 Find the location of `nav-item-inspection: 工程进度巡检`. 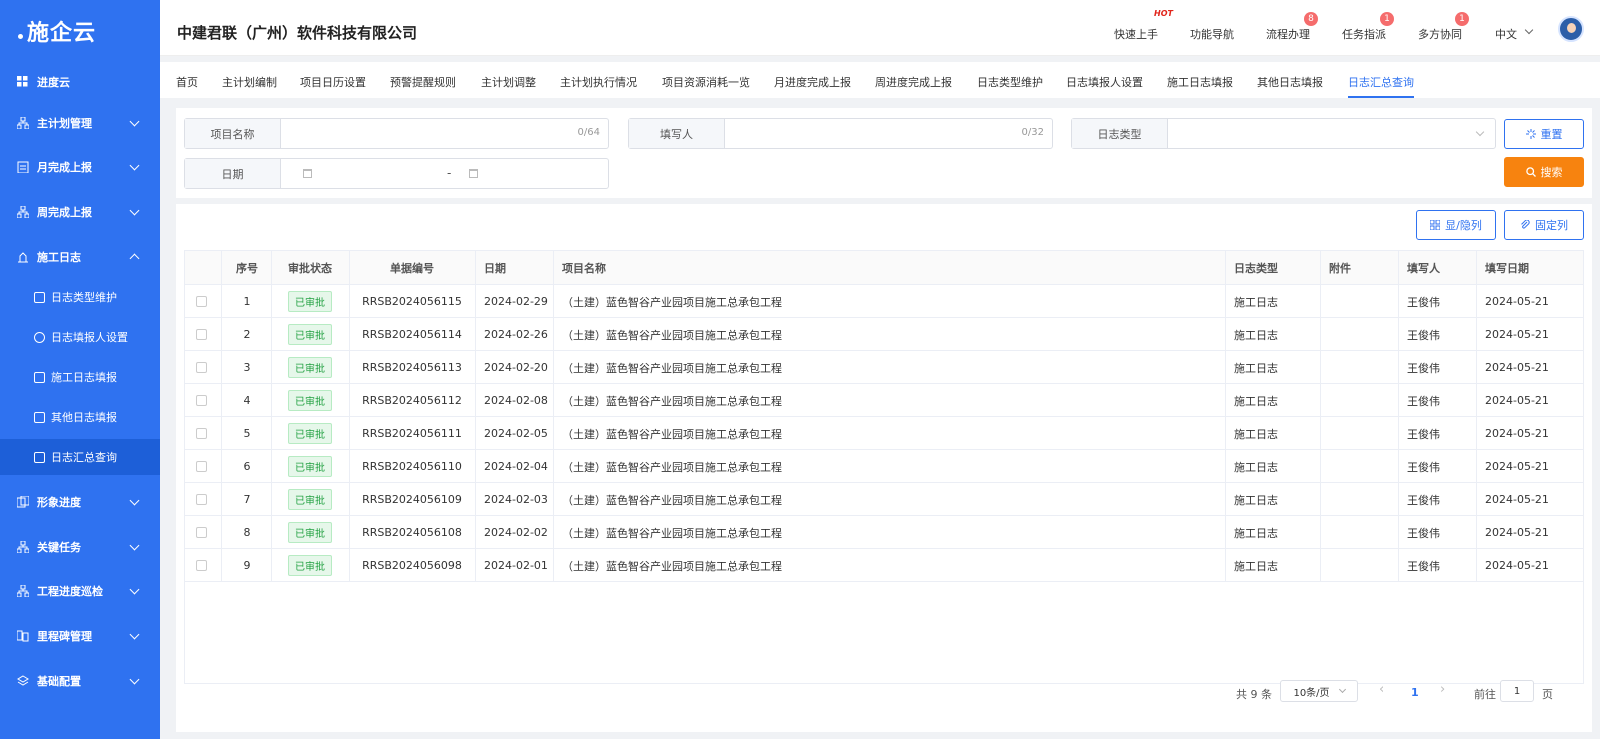

nav-item-inspection: 工程进度巡检 is located at coordinates (80, 591).